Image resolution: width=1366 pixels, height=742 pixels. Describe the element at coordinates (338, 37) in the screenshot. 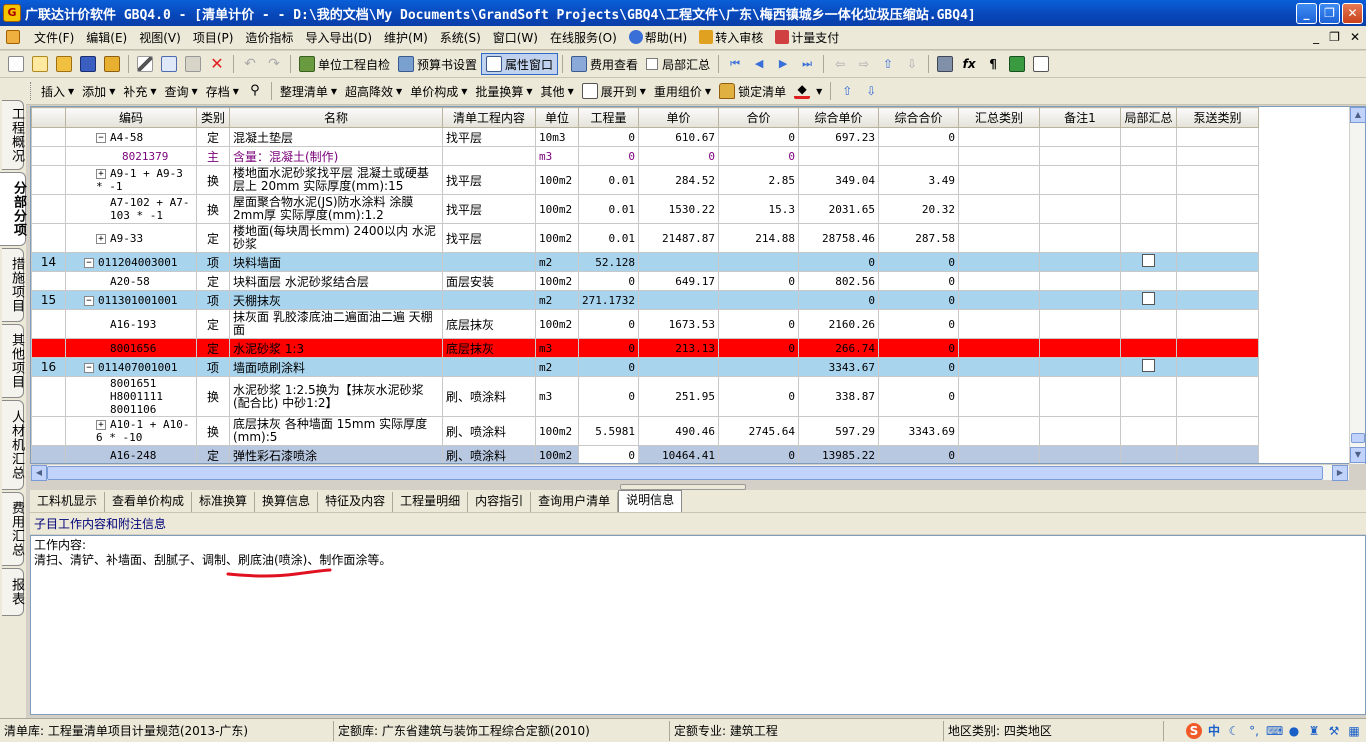

I see `menu-import-export: 导入导出(D)` at that location.